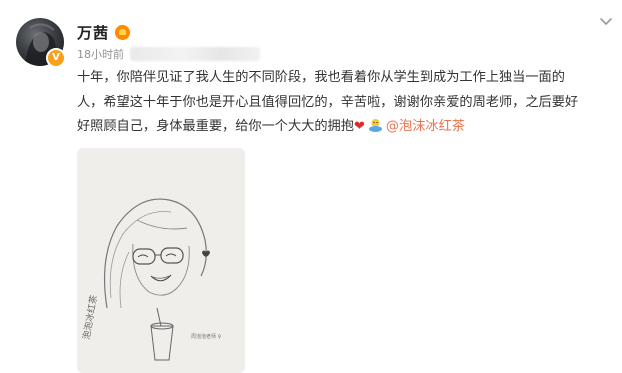  Describe the element at coordinates (321, 77) in the screenshot. I see `post-text-line: 十年，你陪伴见证了我人生的不同阶段，我也看着你从学生到成为工作上独当一面的` at that location.